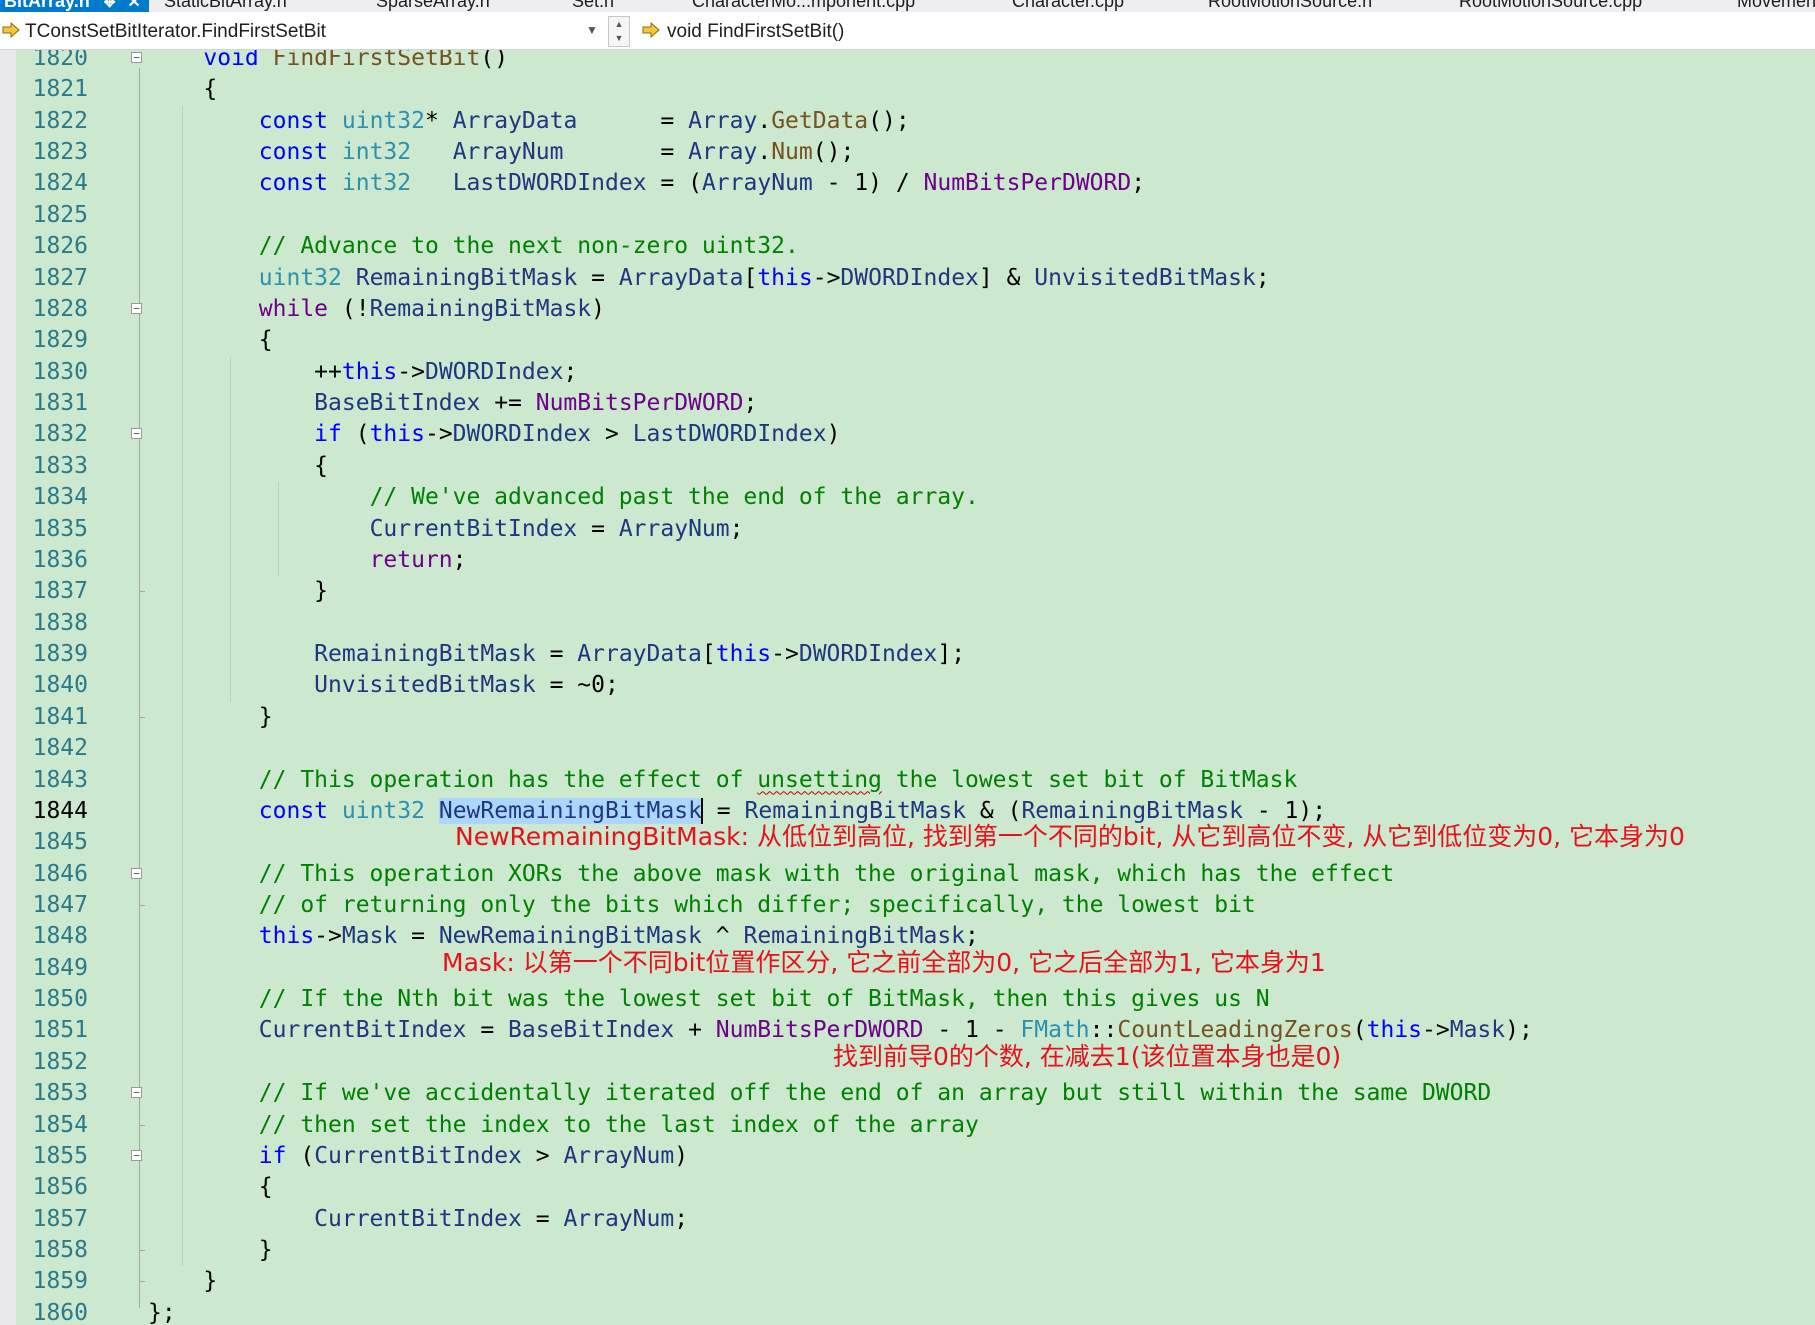 The image size is (1815, 1325). I want to click on code-line: 1836 return;, so click(907, 560).